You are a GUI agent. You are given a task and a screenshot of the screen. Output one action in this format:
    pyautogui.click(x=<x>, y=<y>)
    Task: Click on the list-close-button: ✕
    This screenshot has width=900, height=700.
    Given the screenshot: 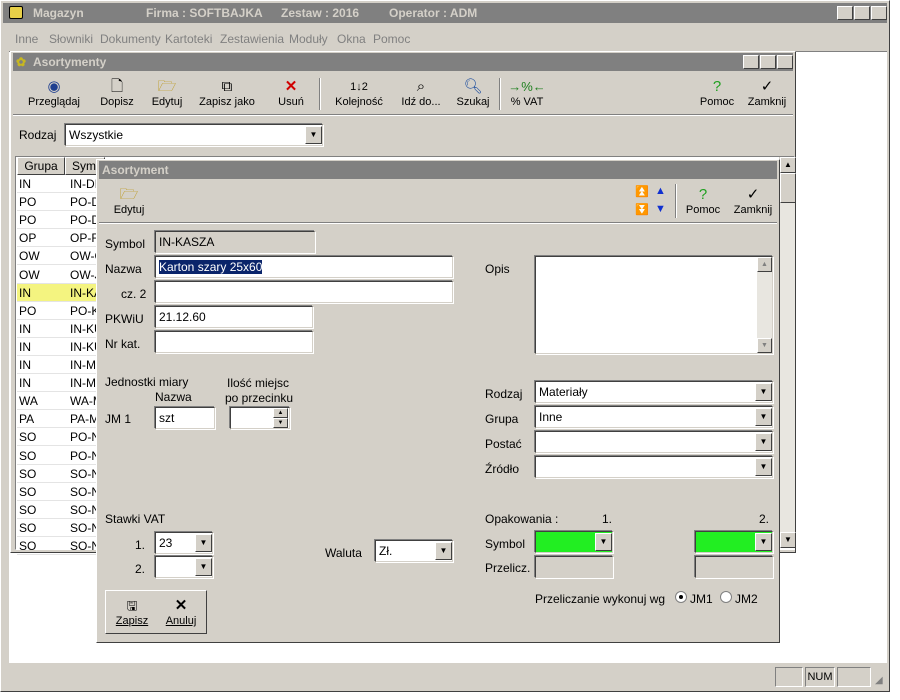 What is the action you would take?
    pyautogui.click(x=785, y=62)
    